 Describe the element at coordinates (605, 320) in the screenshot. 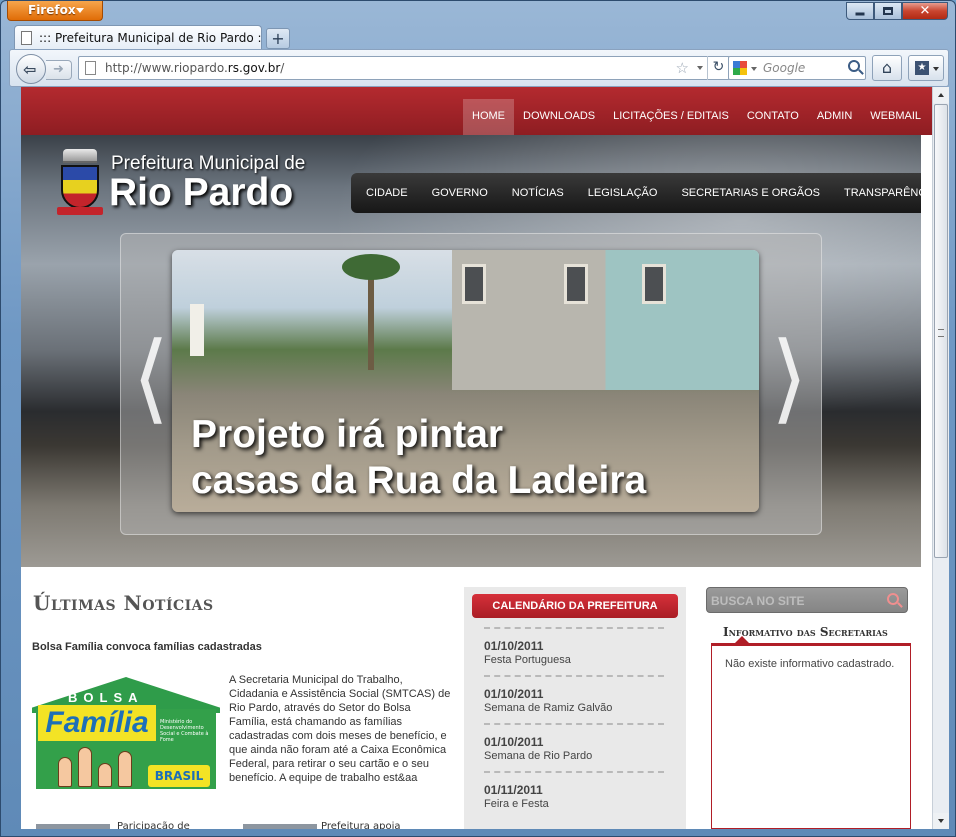

I see `slide-house-shape` at that location.